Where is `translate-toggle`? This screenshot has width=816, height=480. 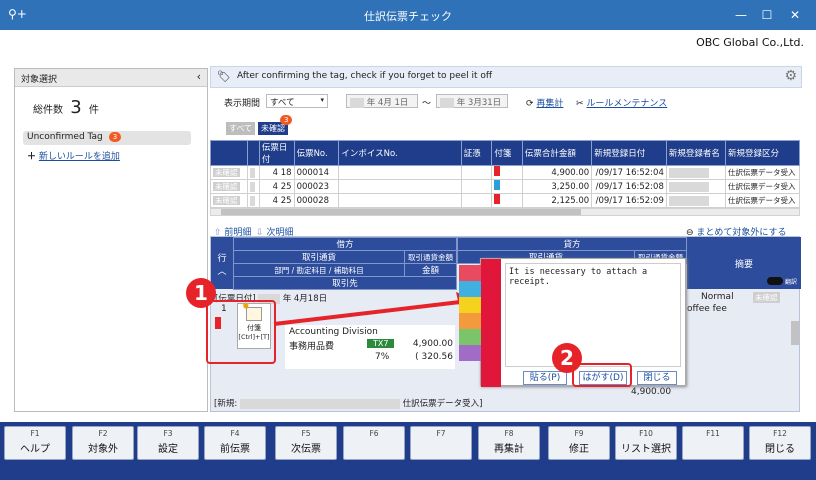 translate-toggle is located at coordinates (775, 281).